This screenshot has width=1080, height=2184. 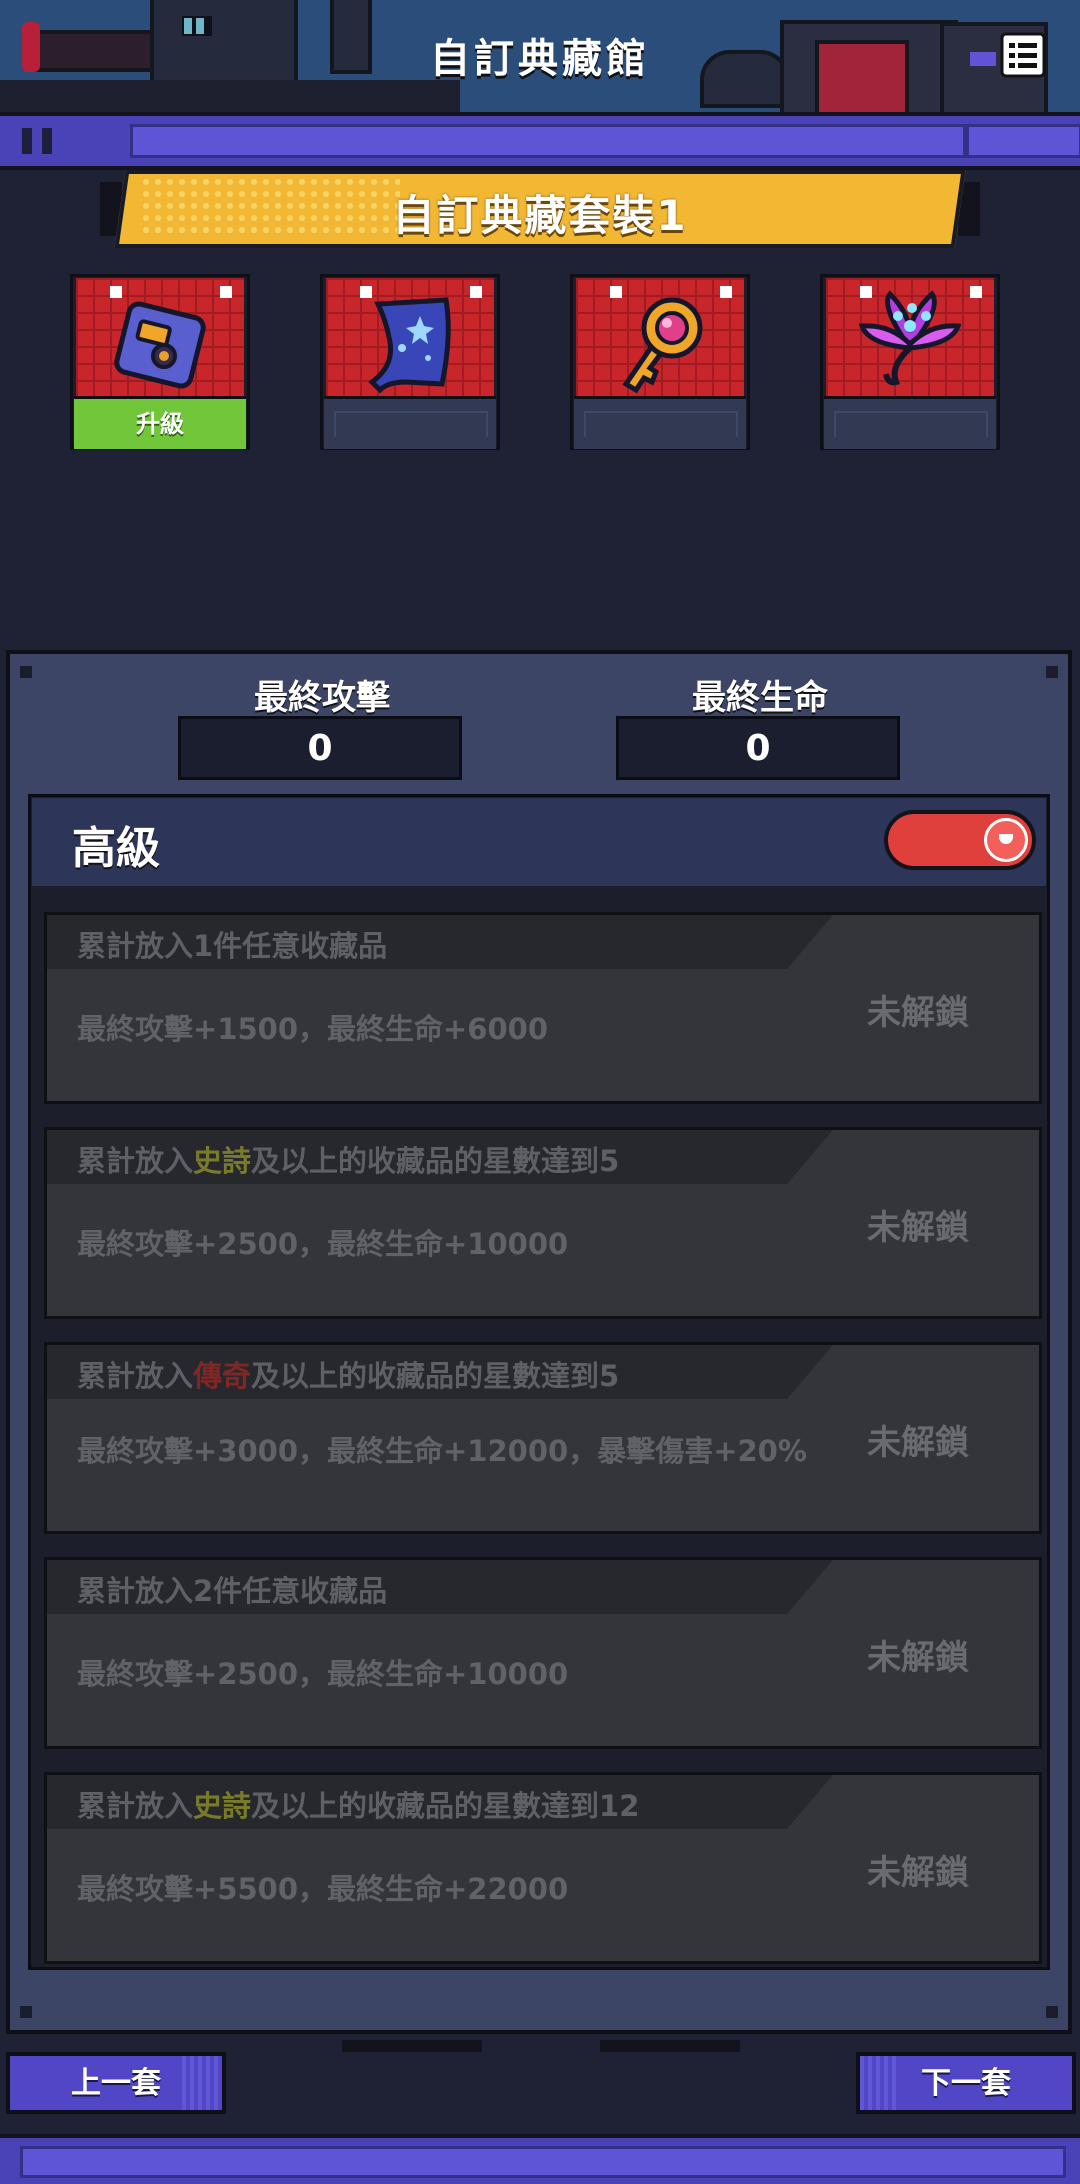 What do you see at coordinates (348, 1376) in the screenshot?
I see `bonus-condition: 累計放入傳奇及以上的收藏品的星數達到5` at bounding box center [348, 1376].